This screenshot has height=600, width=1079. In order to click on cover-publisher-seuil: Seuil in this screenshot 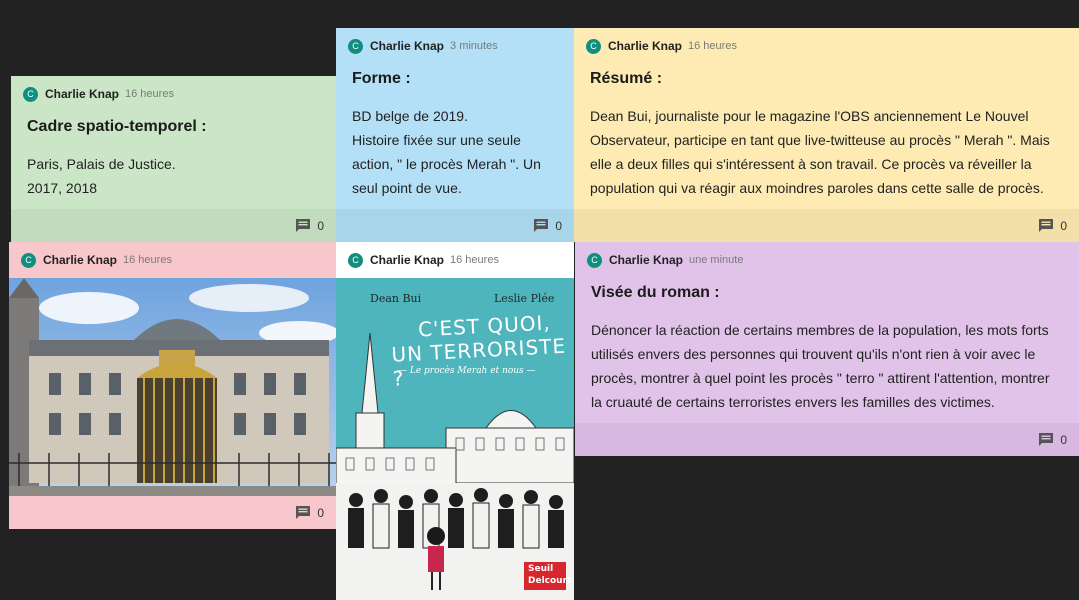, I will do `click(541, 569)`.